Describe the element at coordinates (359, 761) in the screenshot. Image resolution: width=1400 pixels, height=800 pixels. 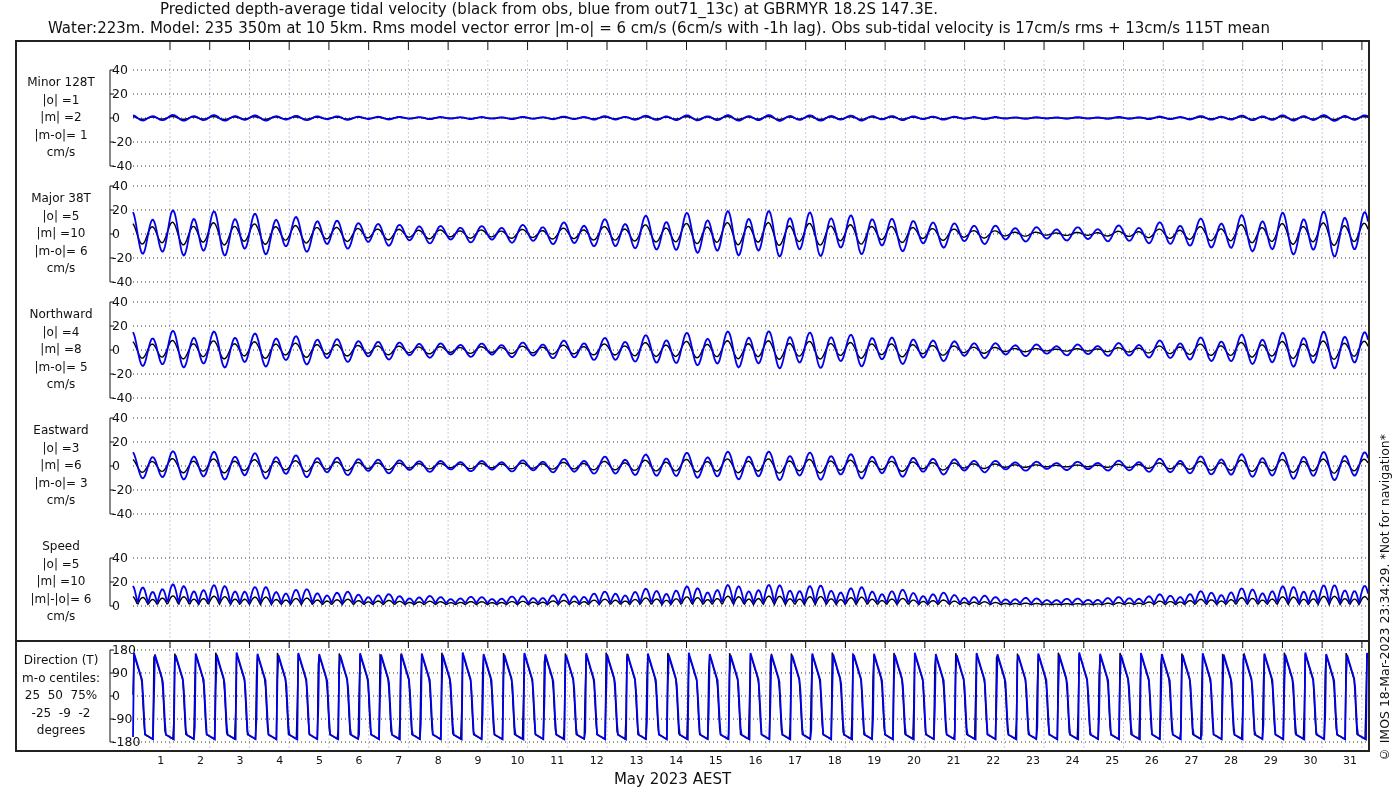
I see `day-label: 6` at that location.